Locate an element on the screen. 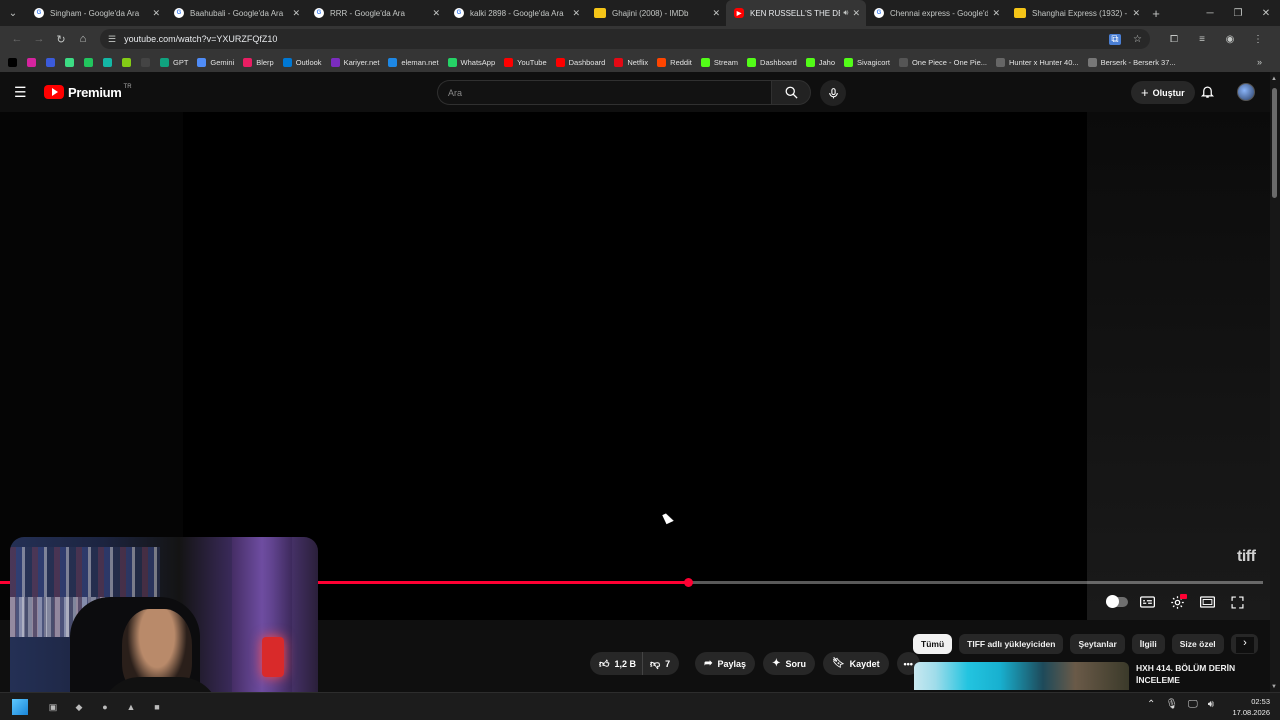 The image size is (1280, 720). bookmark-item: Reddit is located at coordinates (674, 62).